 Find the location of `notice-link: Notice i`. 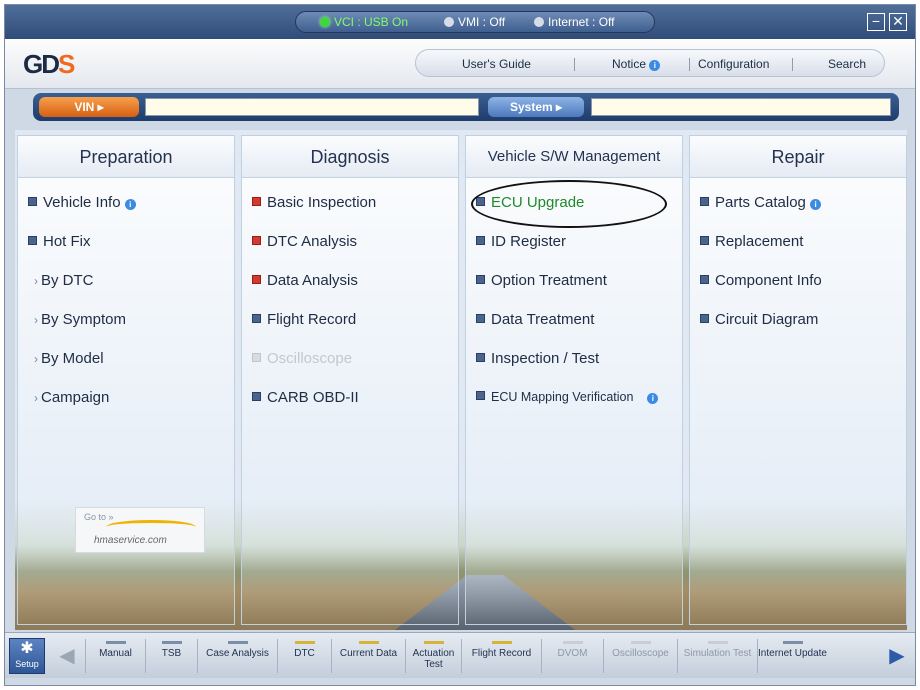

notice-link: Notice i is located at coordinates (636, 64).